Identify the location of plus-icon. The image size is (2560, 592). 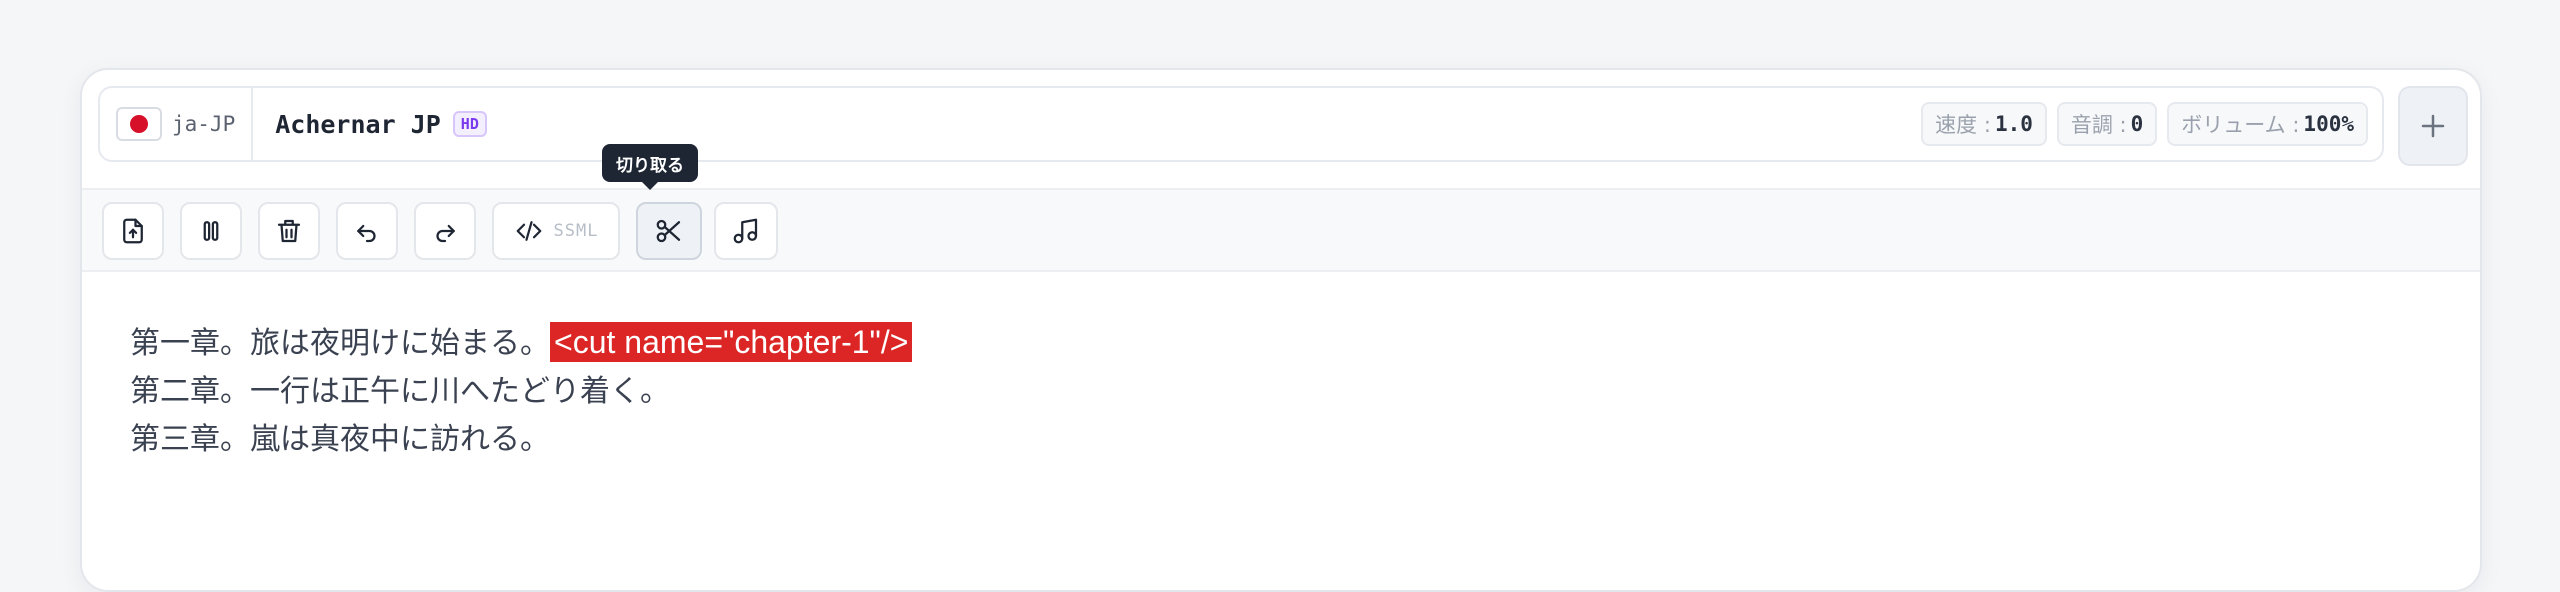
(2433, 126).